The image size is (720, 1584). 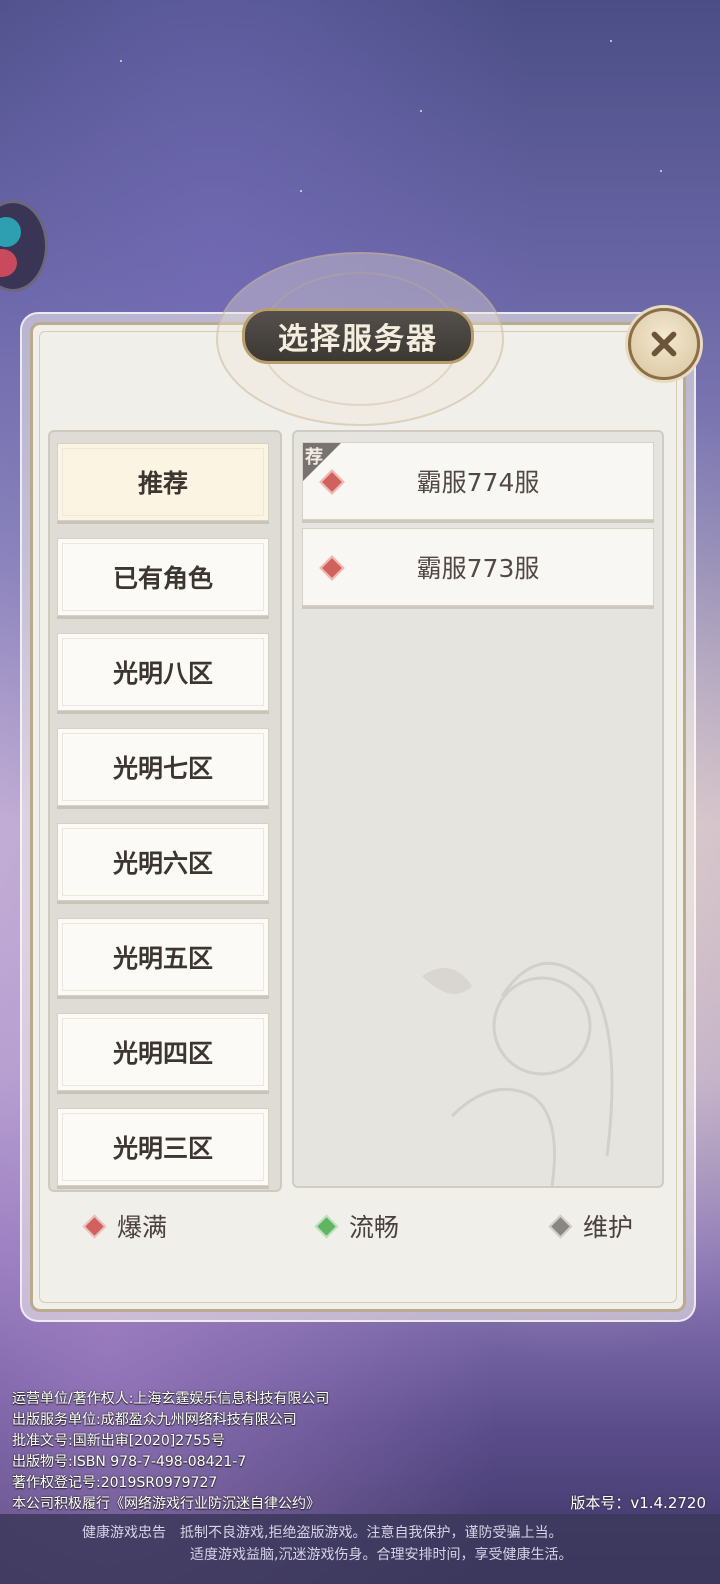 I want to click on footer-publisher: 出版服务单位:成都盈众九州网络科技有限公司, so click(x=154, y=1420).